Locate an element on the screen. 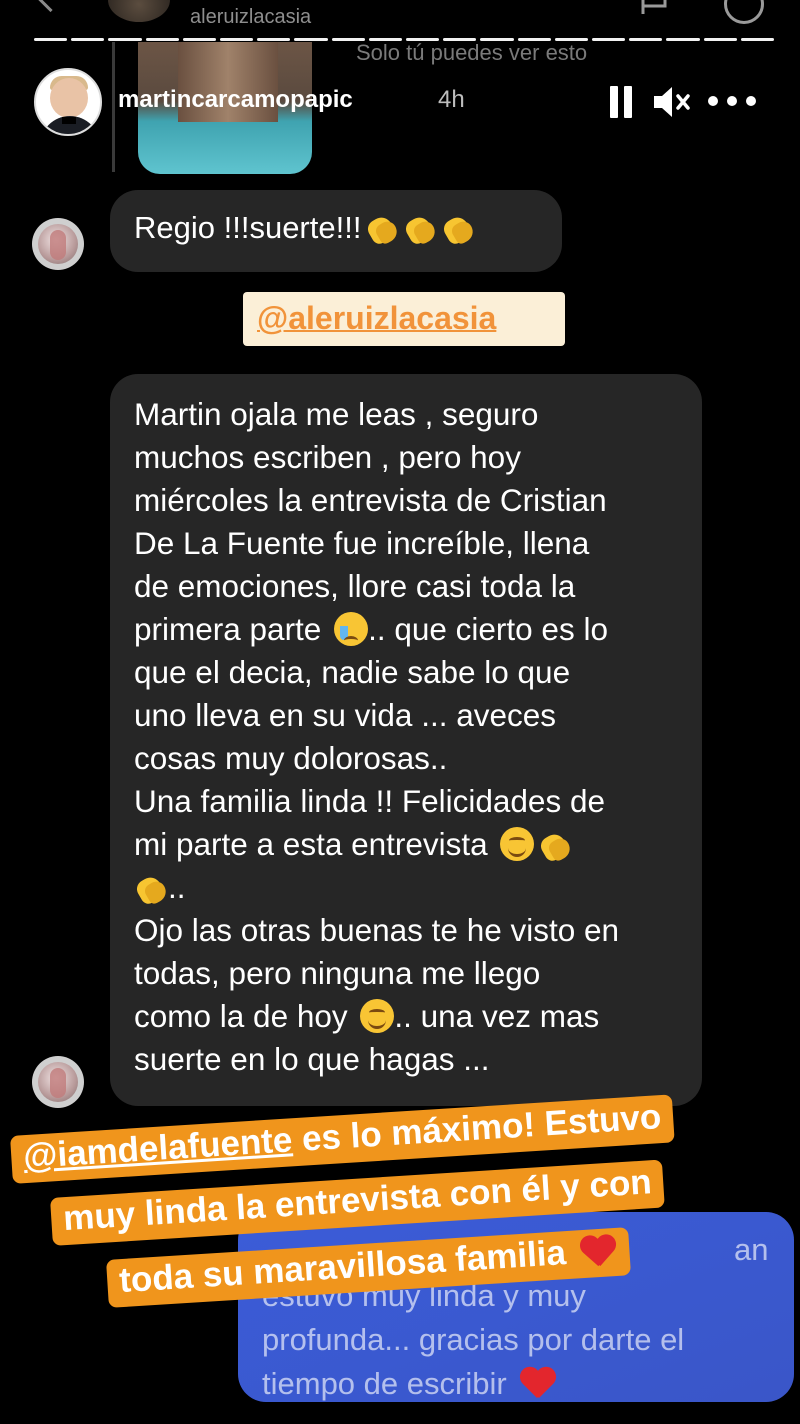 The image size is (800, 1424). dm-header: aleruizlacasia is located at coordinates (400, 15).